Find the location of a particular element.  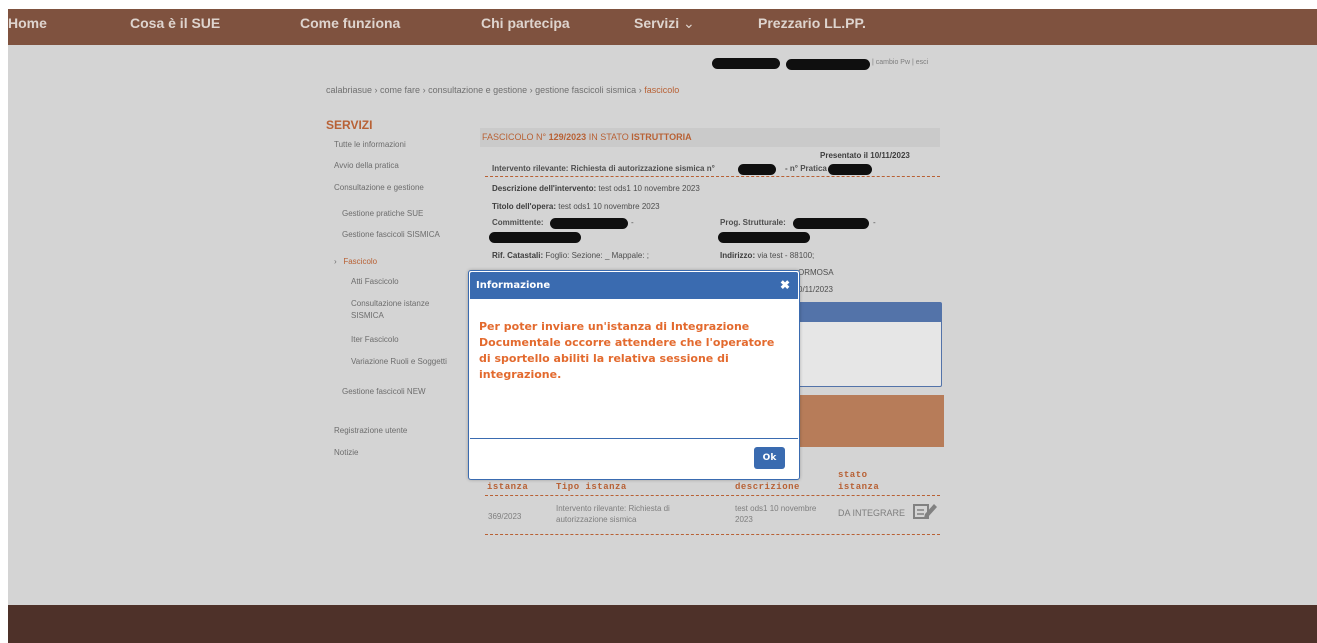

dialog-header: Informazione ✖ is located at coordinates (634, 285).